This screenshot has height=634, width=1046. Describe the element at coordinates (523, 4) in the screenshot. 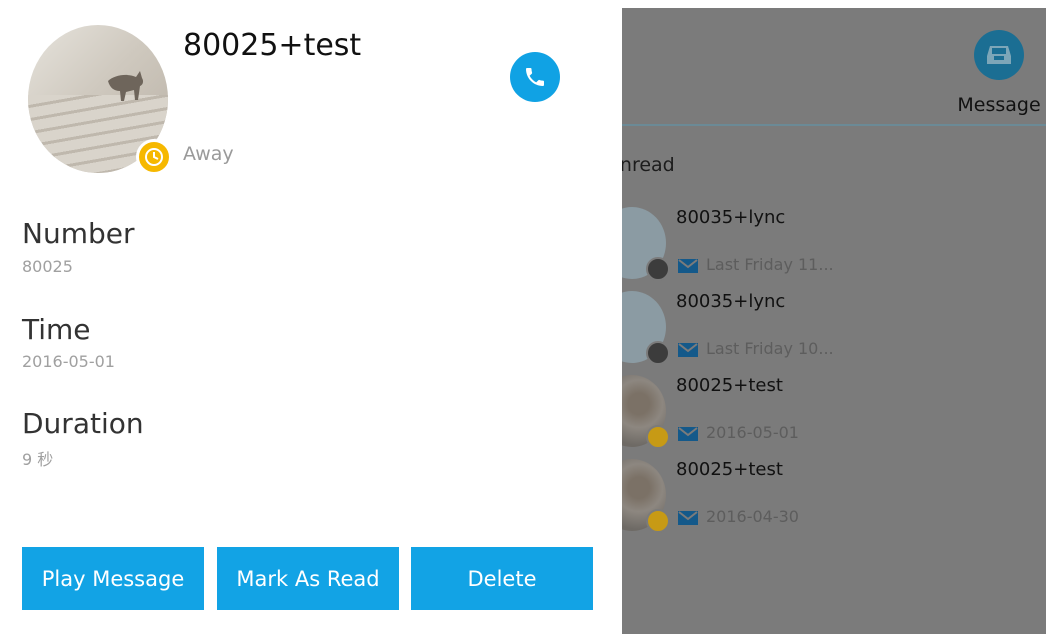

I see `top-strip` at that location.